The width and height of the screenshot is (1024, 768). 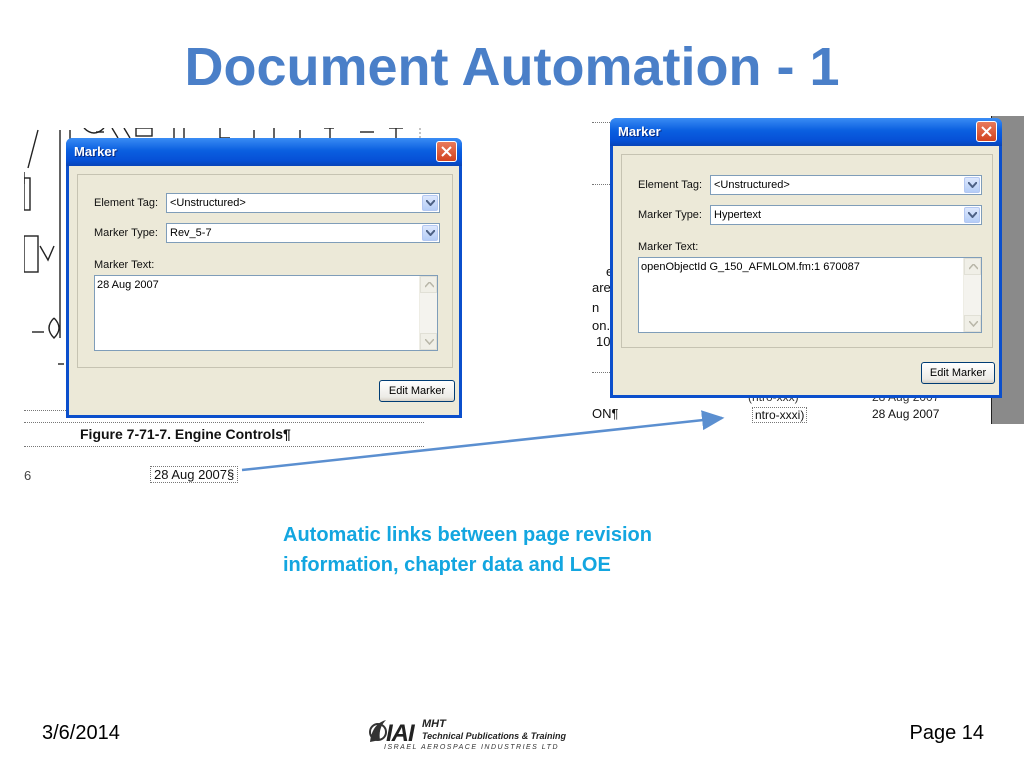 I want to click on footer-date: 3/6/2014, so click(x=81, y=733).